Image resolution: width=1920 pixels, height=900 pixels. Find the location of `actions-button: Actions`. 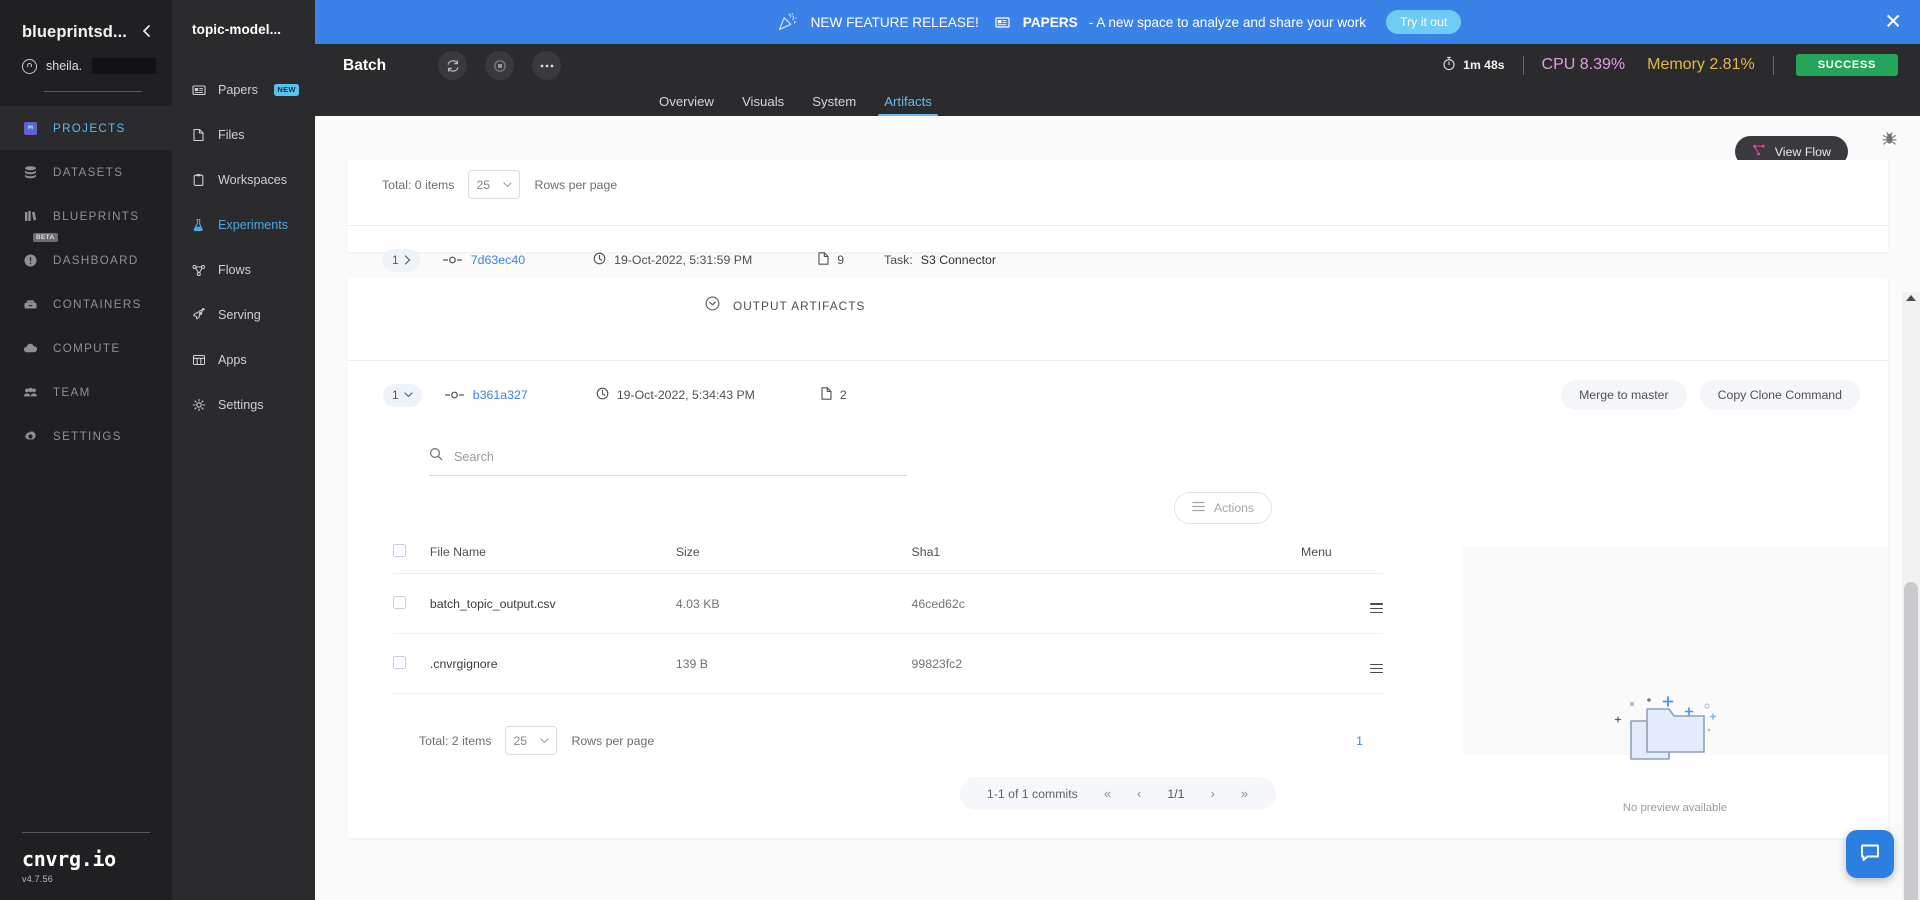

actions-button: Actions is located at coordinates (1223, 508).